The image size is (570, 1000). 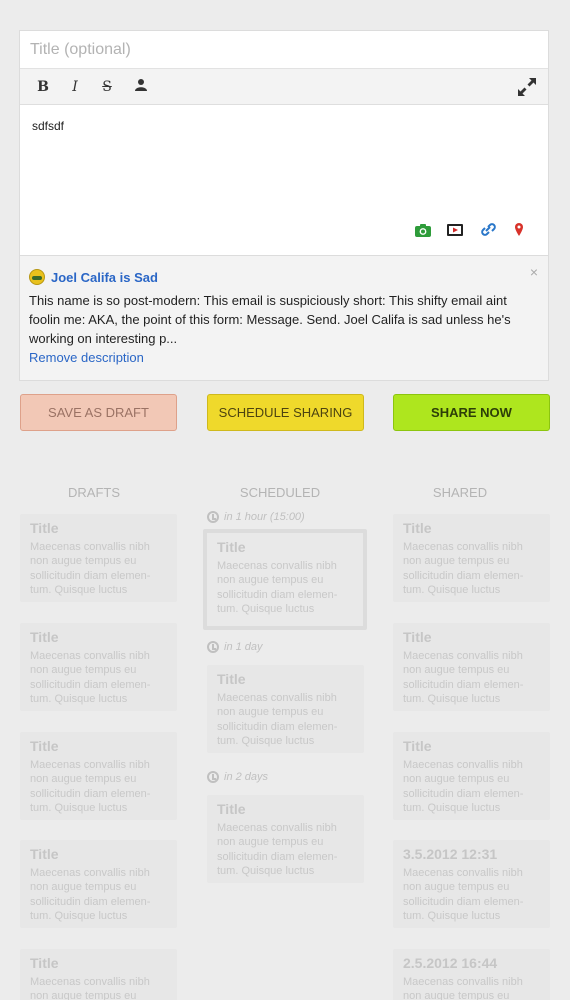 What do you see at coordinates (284, 180) in the screenshot?
I see `message-editor: sdfsdf` at bounding box center [284, 180].